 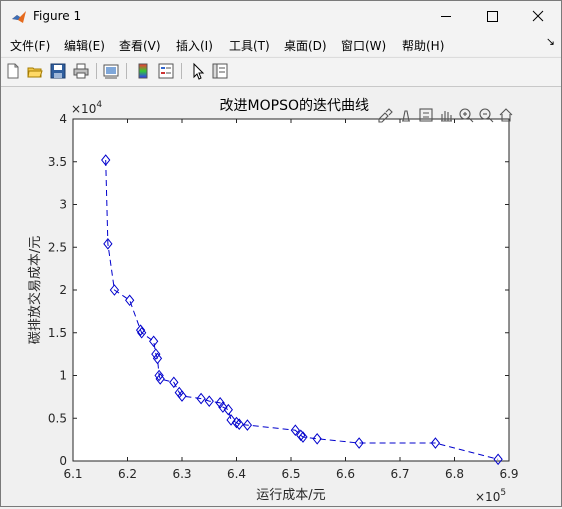 I want to click on y-tick-labels: 0 0.5 1 1.5 2 2.5 3 3.5 4, so click(x=57, y=290).